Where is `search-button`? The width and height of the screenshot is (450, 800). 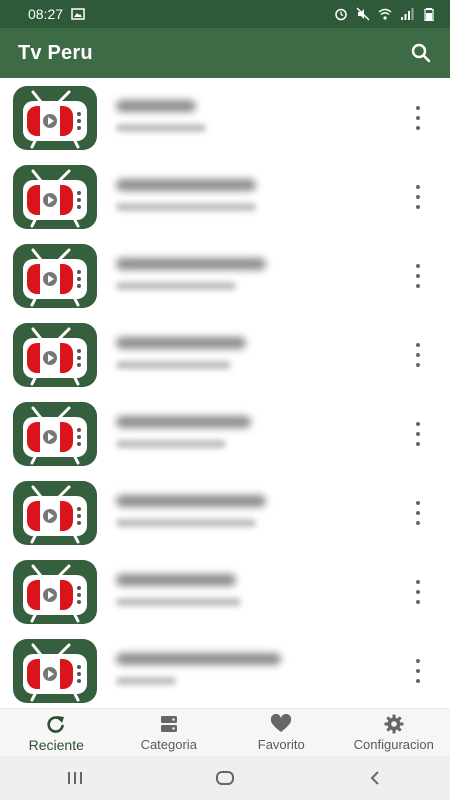
search-button is located at coordinates (421, 53).